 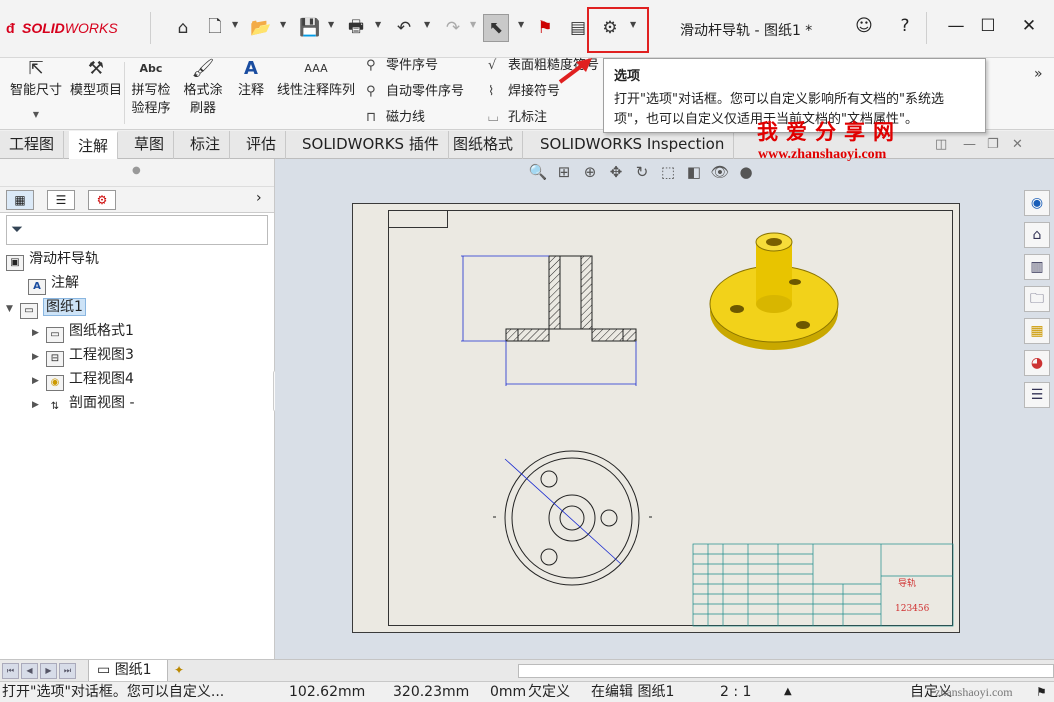 What do you see at coordinates (61, 200) in the screenshot?
I see `property-manager-tab-icon: ☰` at bounding box center [61, 200].